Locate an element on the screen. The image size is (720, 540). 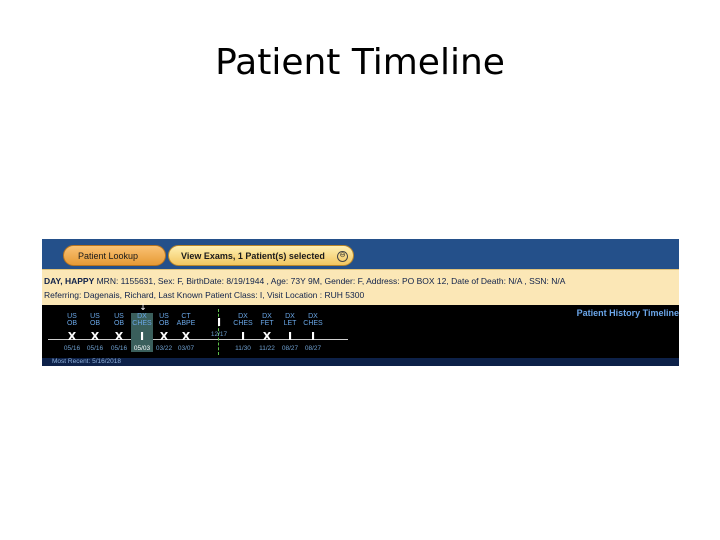
tab-view-exams: View Exams, 1 Patient(s) selected ⊖ is located at coordinates (261, 255).